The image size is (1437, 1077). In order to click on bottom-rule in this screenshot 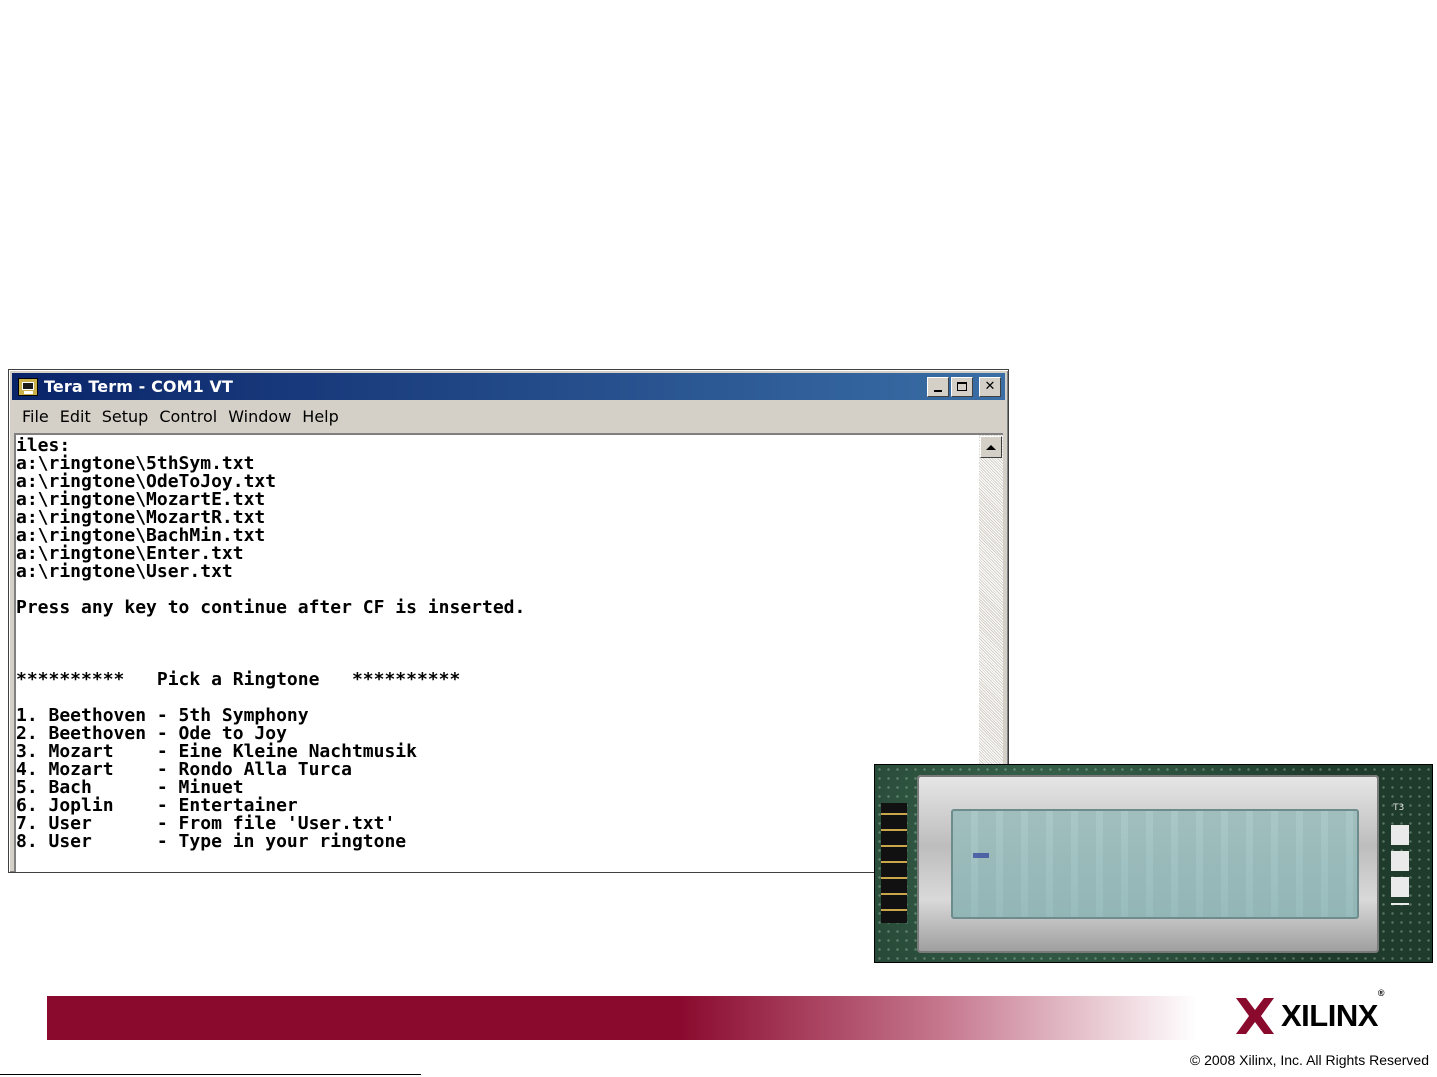, I will do `click(210, 1074)`.